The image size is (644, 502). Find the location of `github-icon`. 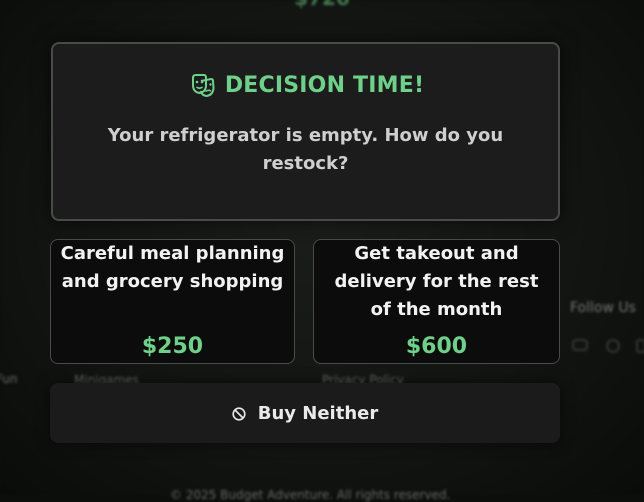

github-icon is located at coordinates (614, 346).